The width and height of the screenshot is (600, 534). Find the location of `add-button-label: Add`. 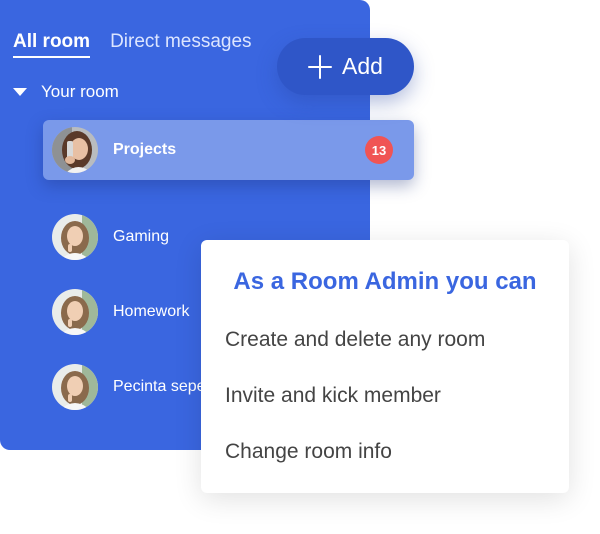

add-button-label: Add is located at coordinates (362, 66).